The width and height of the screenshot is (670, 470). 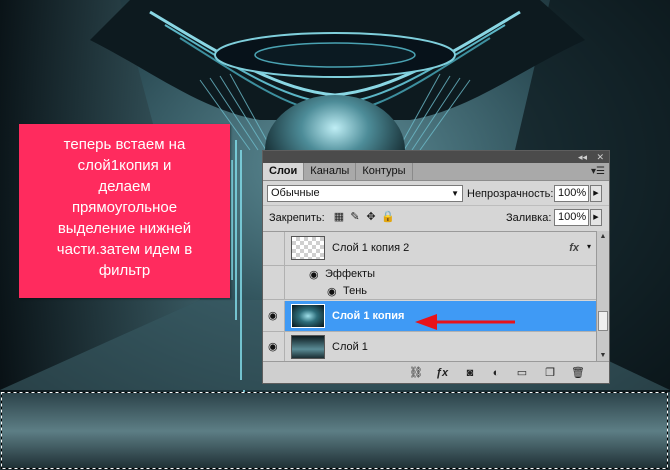 What do you see at coordinates (284, 171) in the screenshot?
I see `tab-layers: Слои` at bounding box center [284, 171].